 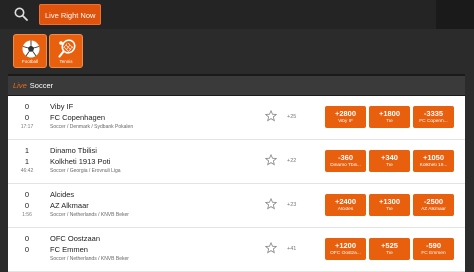 I want to click on odds-value: +525, so click(x=389, y=245).